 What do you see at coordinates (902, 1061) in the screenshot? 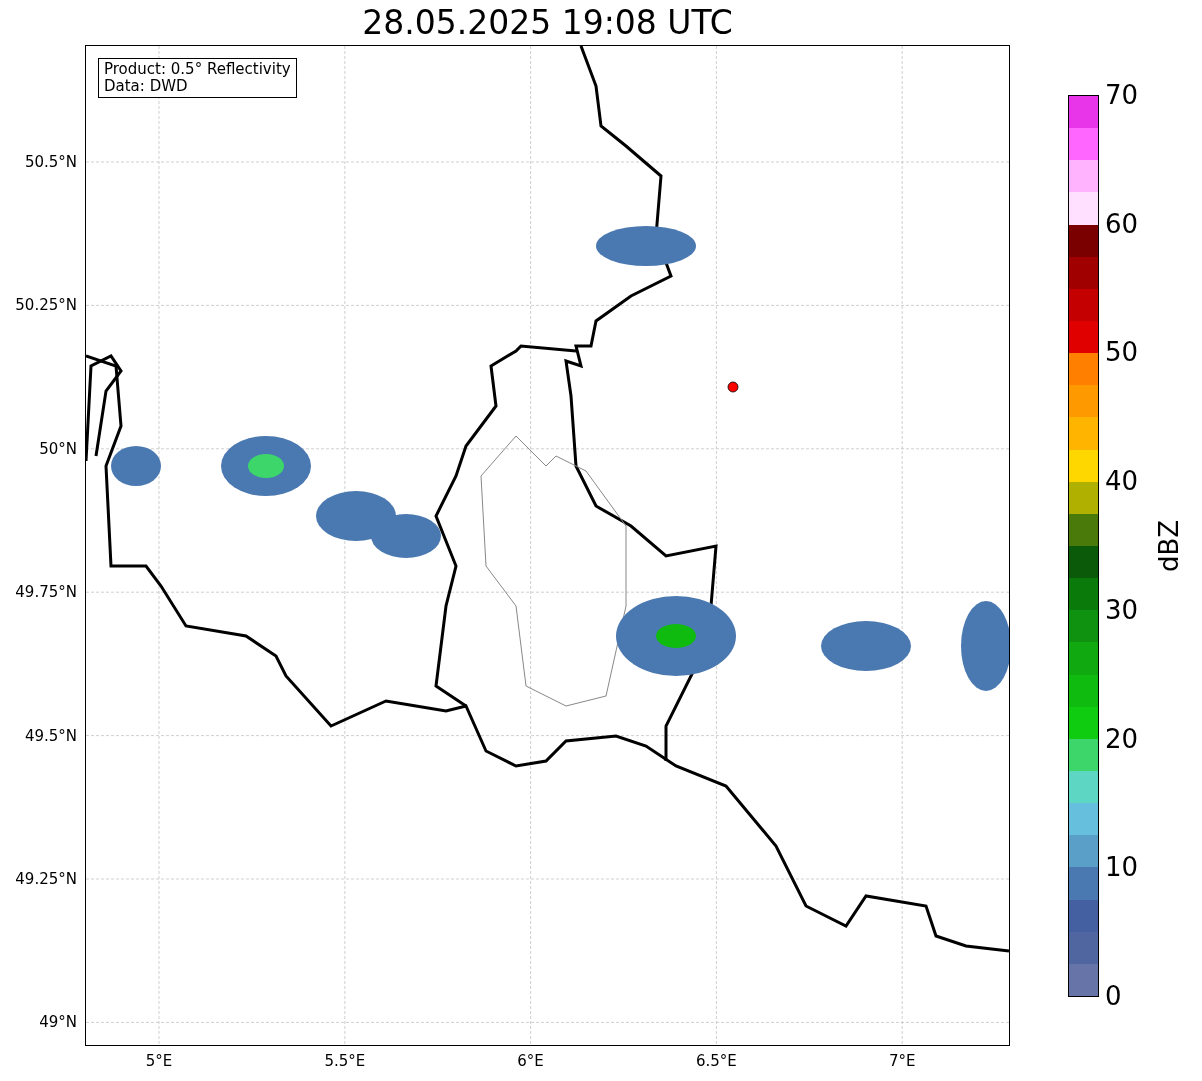
I see `longitude-label: 7°E` at bounding box center [902, 1061].